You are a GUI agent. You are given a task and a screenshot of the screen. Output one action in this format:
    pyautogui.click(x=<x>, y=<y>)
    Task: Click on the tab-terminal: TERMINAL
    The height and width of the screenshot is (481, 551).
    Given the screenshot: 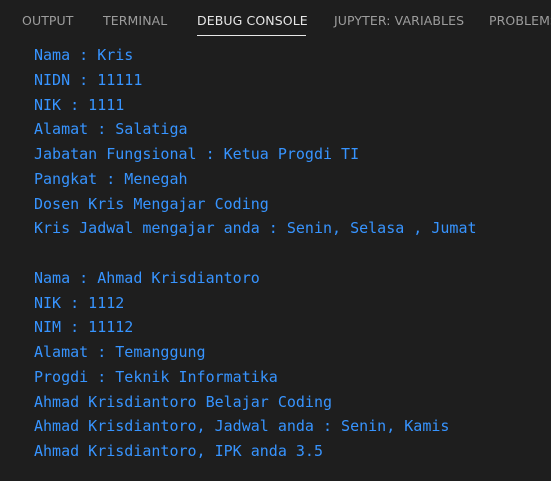 What is the action you would take?
    pyautogui.click(x=135, y=21)
    